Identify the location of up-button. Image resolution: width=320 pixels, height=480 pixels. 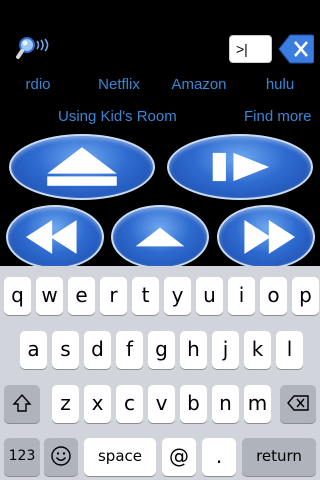
(160, 237).